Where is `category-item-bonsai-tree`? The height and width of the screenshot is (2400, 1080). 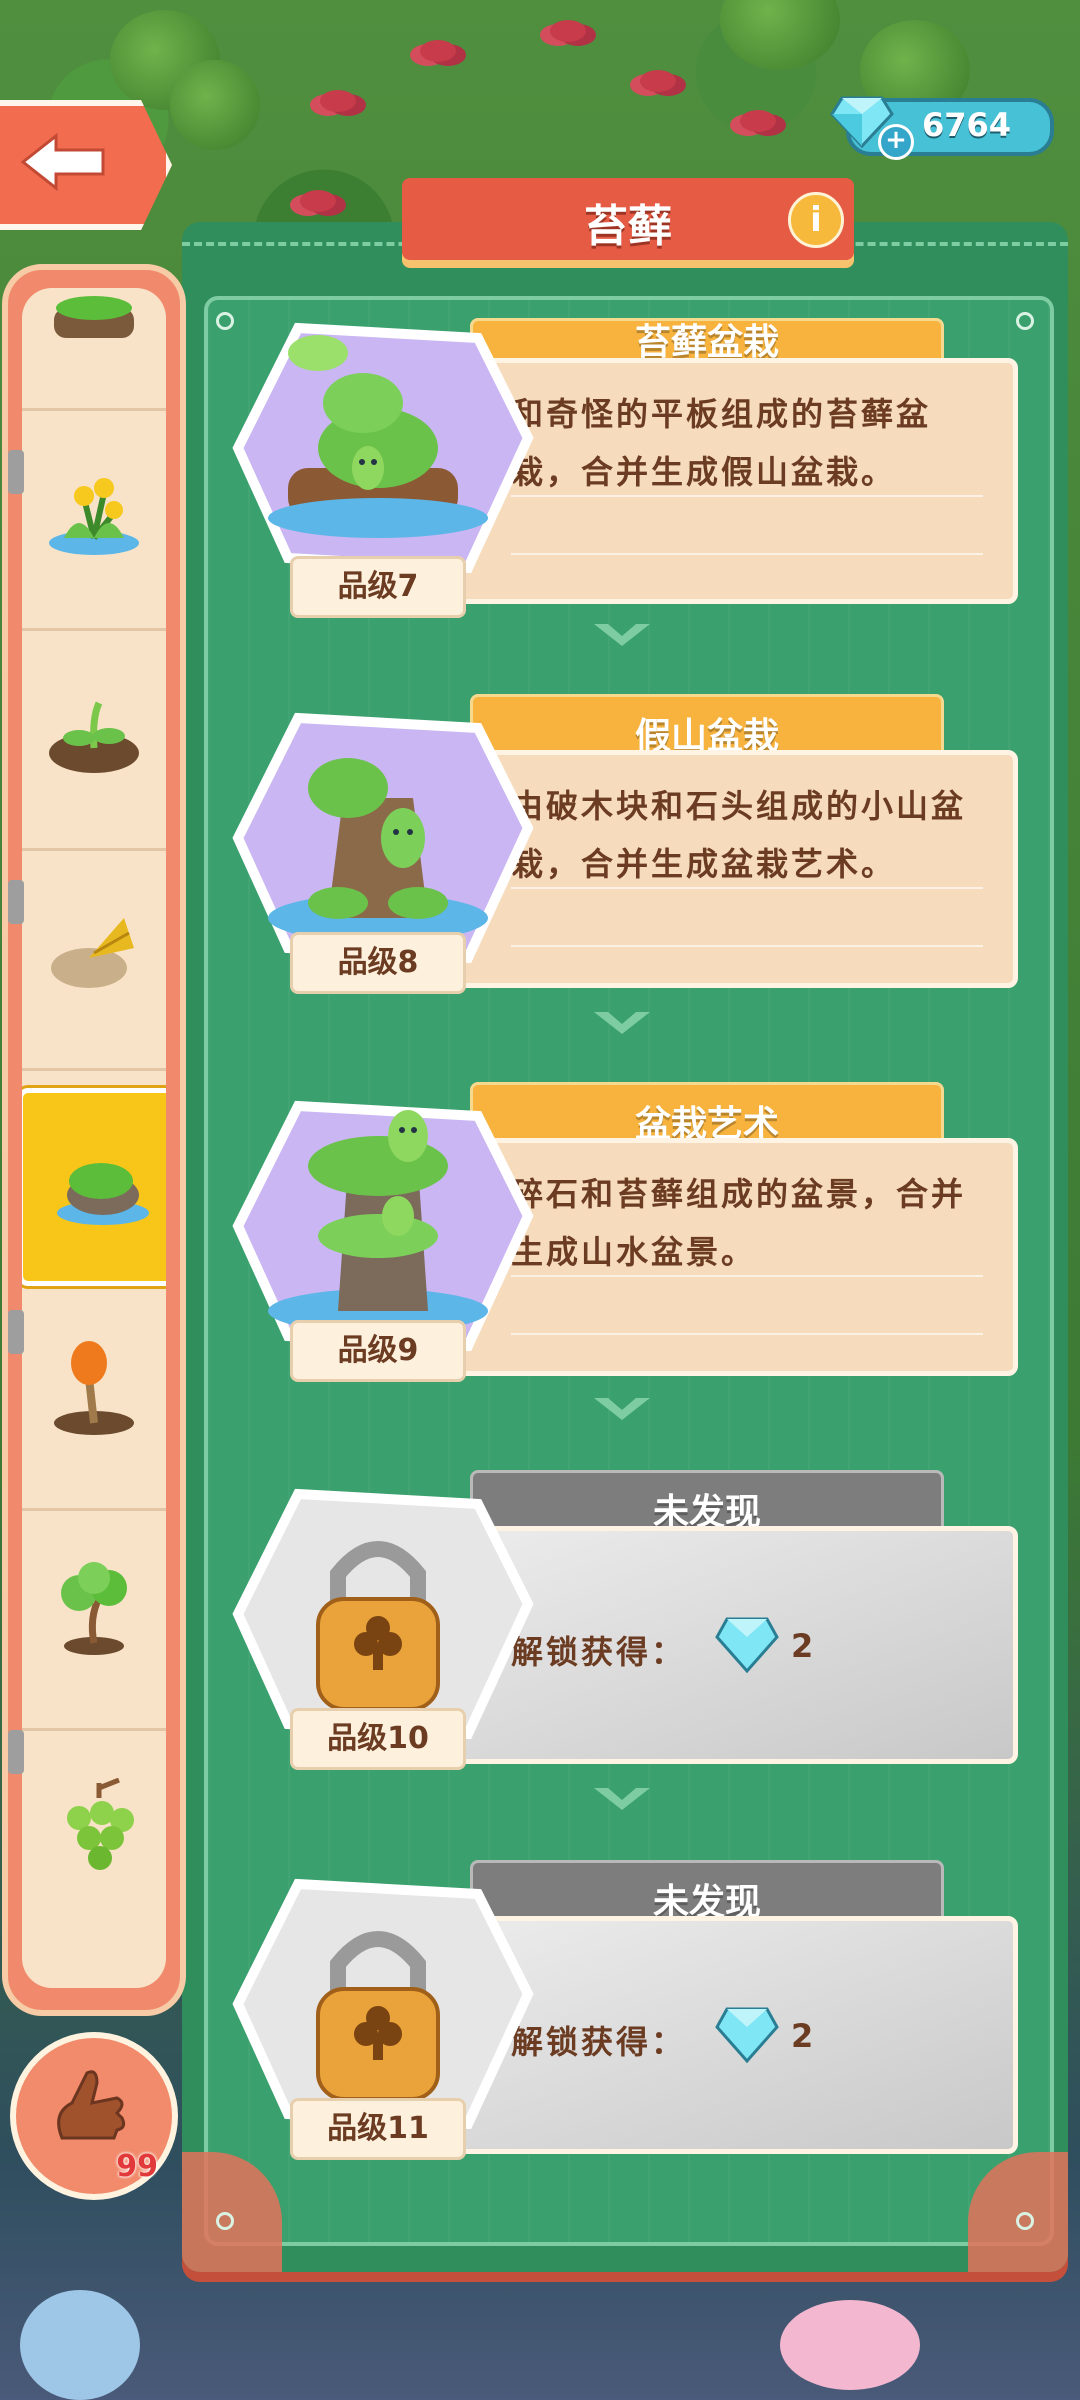
category-item-bonsai-tree is located at coordinates (94, 1619).